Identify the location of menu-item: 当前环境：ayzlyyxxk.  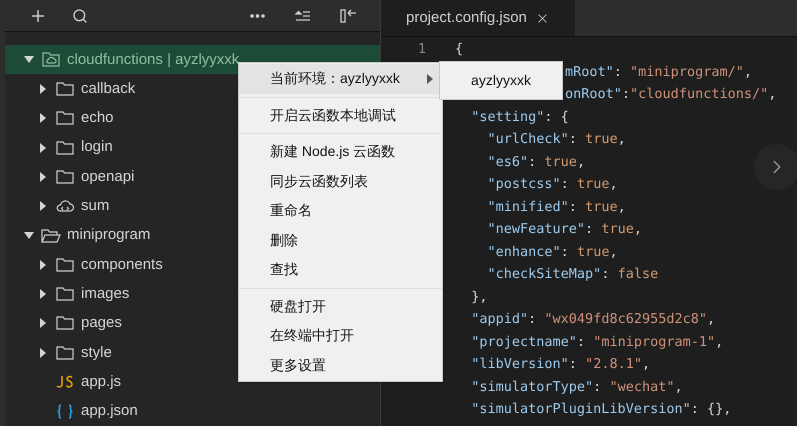
(340, 79).